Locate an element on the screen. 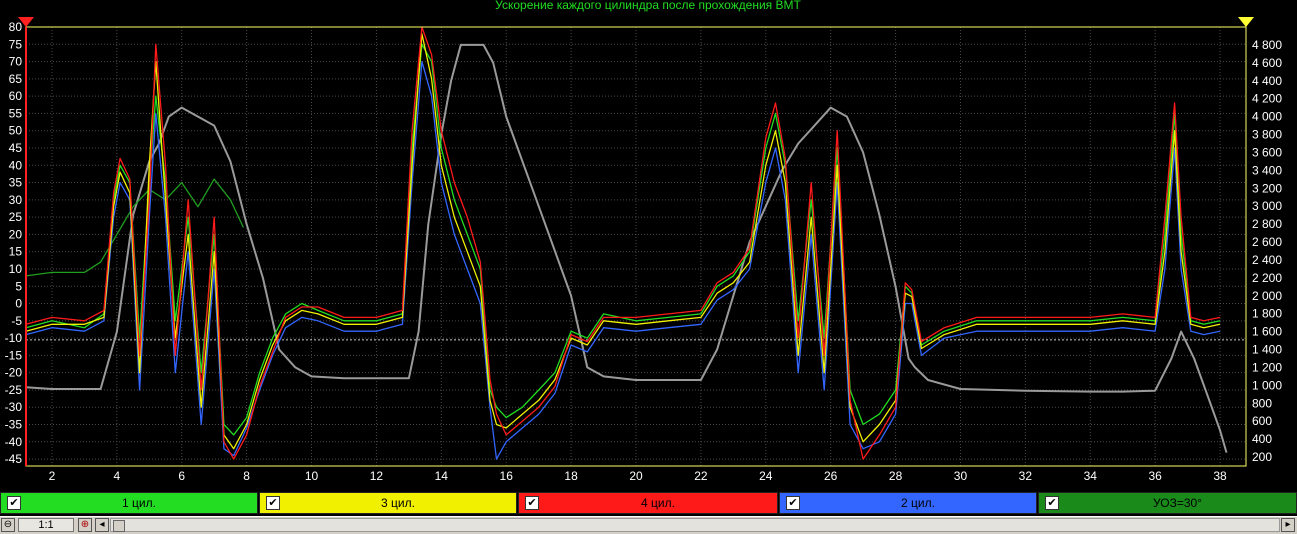 The height and width of the screenshot is (534, 1297). legend-item-cyl3: ✔ 3 цил. is located at coordinates (388, 503).